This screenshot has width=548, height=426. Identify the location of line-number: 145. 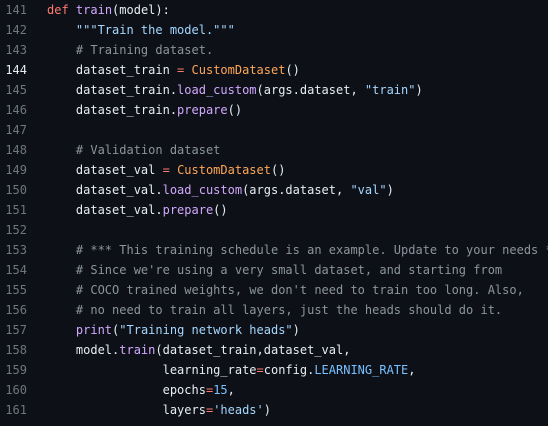
(16, 90).